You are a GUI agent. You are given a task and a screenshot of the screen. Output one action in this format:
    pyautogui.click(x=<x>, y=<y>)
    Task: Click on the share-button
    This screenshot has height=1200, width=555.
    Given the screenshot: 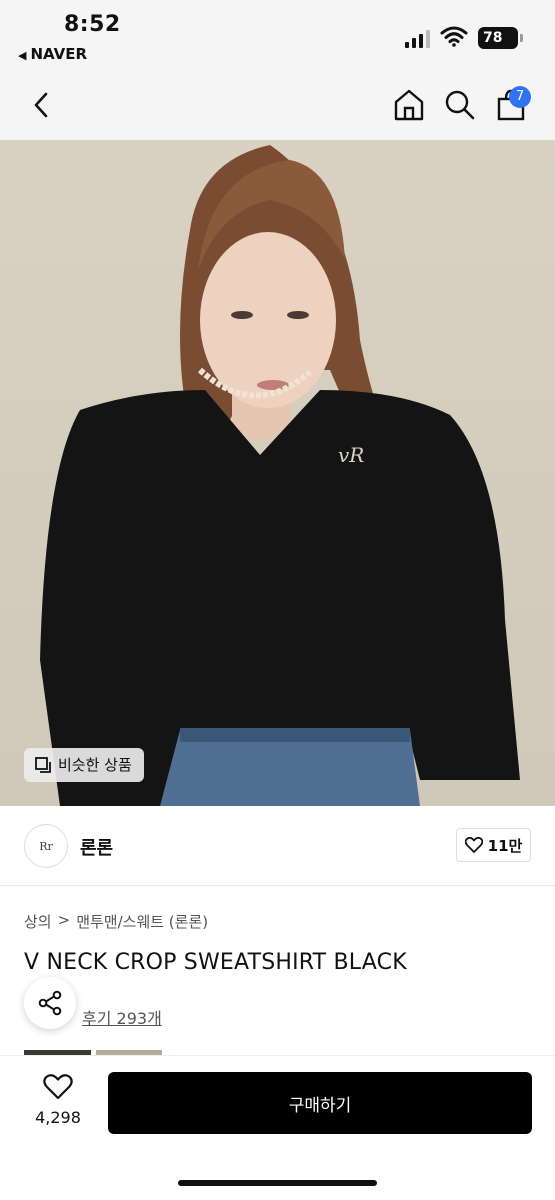 What is the action you would take?
    pyautogui.click(x=50, y=1003)
    